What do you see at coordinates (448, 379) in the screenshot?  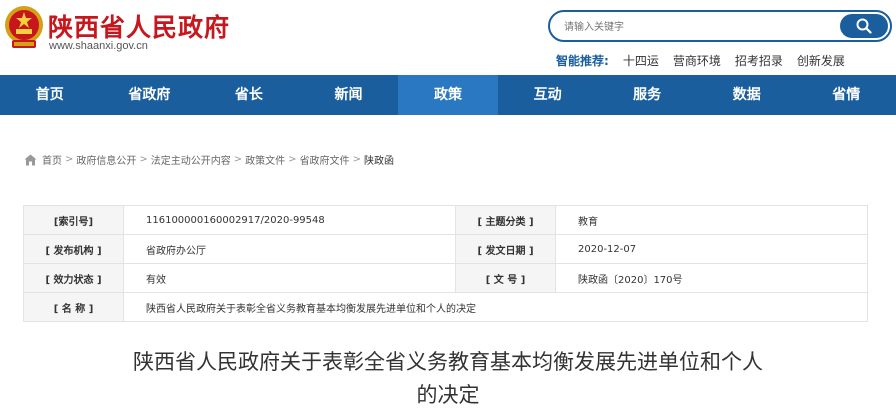 I see `document-title: 陕西省人民政府关于表彰全省义务教育基本均衡发展先进单位和个人 的决定` at bounding box center [448, 379].